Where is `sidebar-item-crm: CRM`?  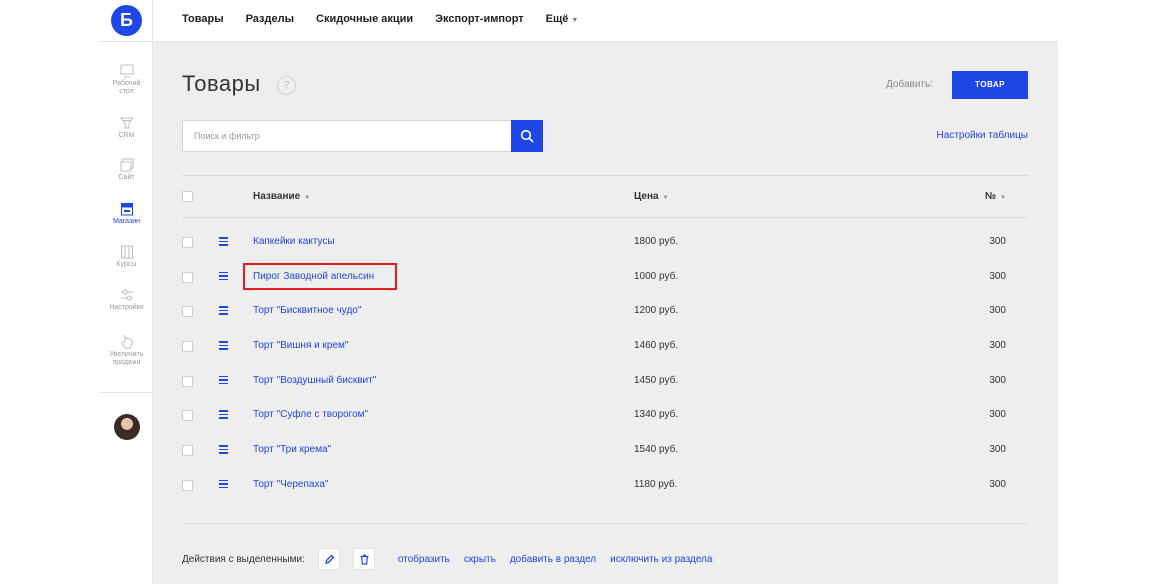 sidebar-item-crm: CRM is located at coordinates (126, 128).